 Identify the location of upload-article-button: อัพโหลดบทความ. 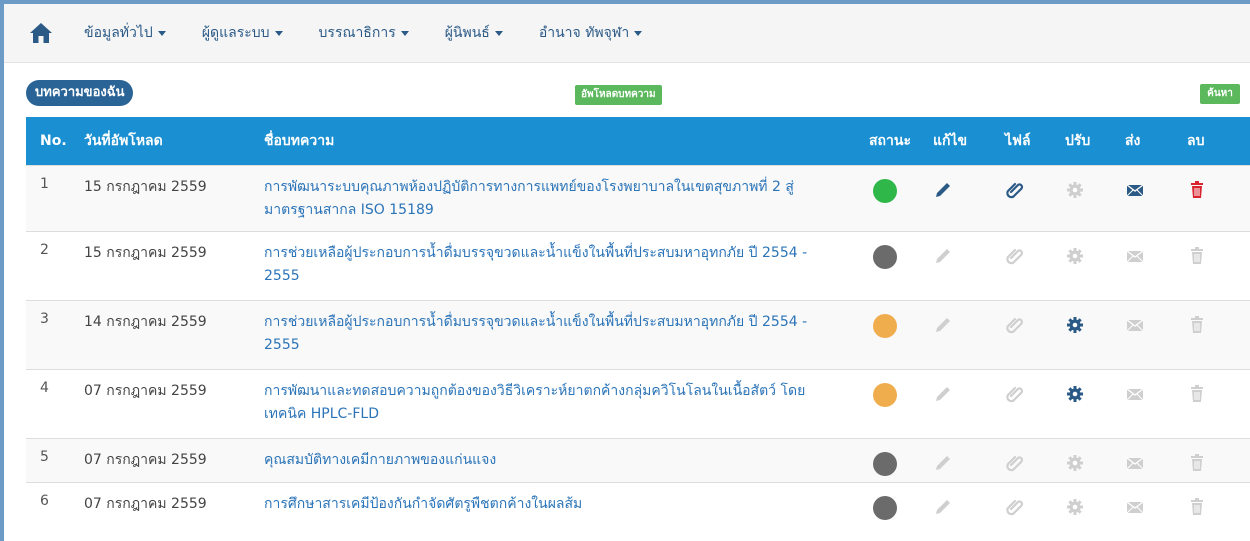
(618, 95).